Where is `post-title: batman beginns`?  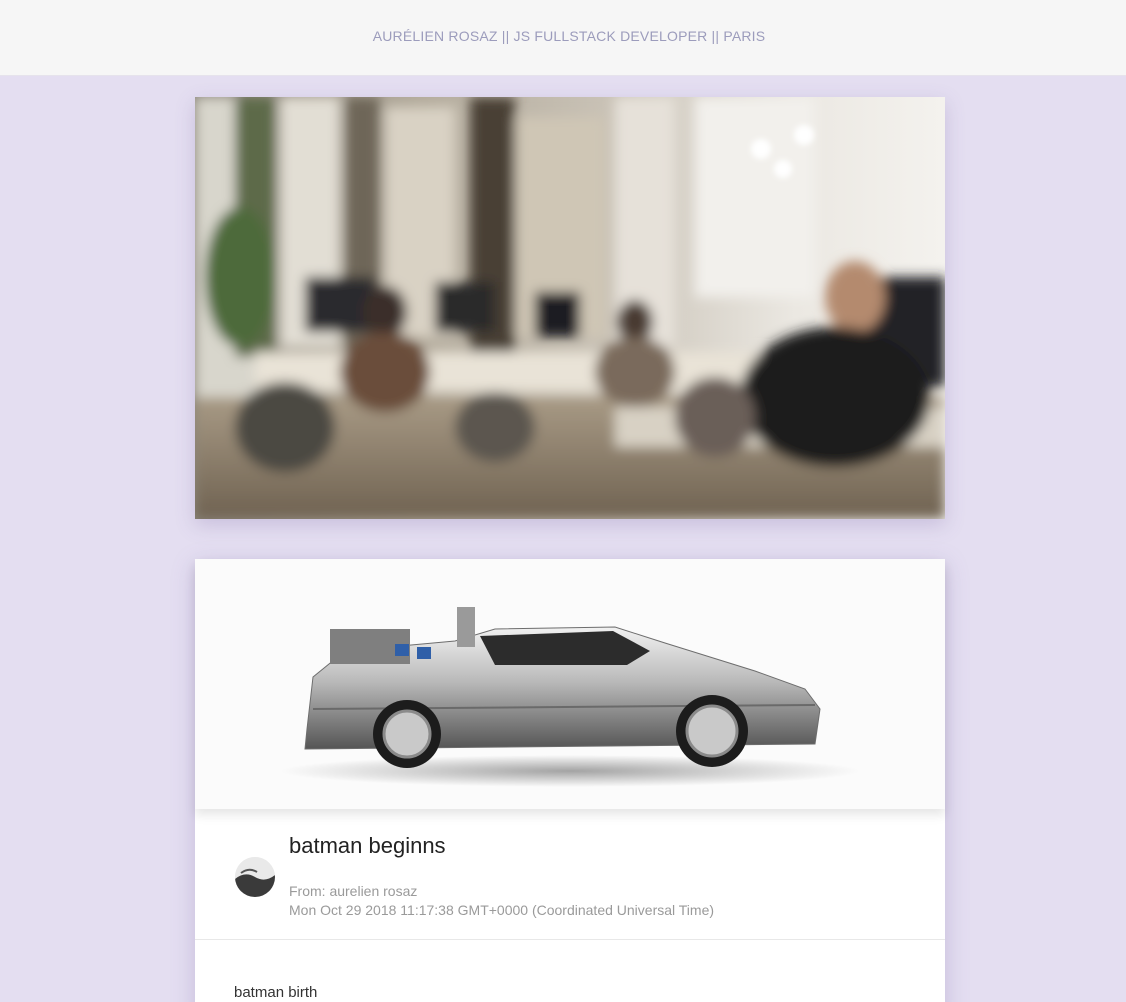 post-title: batman beginns is located at coordinates (367, 846).